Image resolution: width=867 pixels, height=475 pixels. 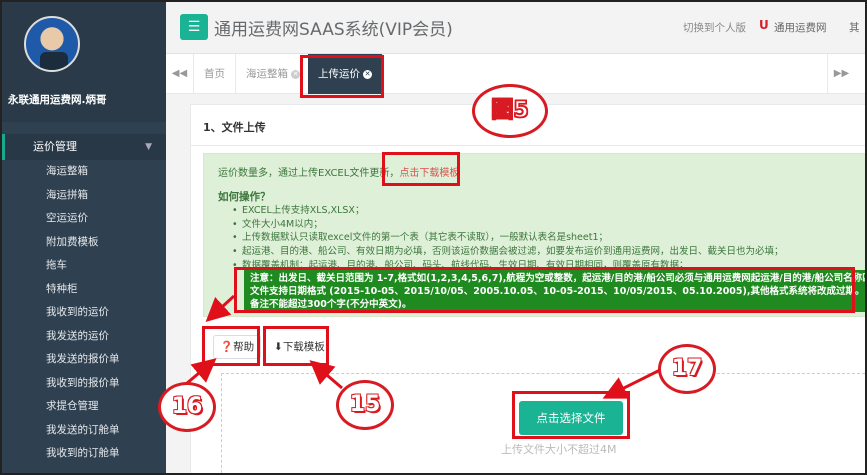 I want to click on system-title: 通用运费网SAAS系统(VIP会员), so click(x=333, y=30).